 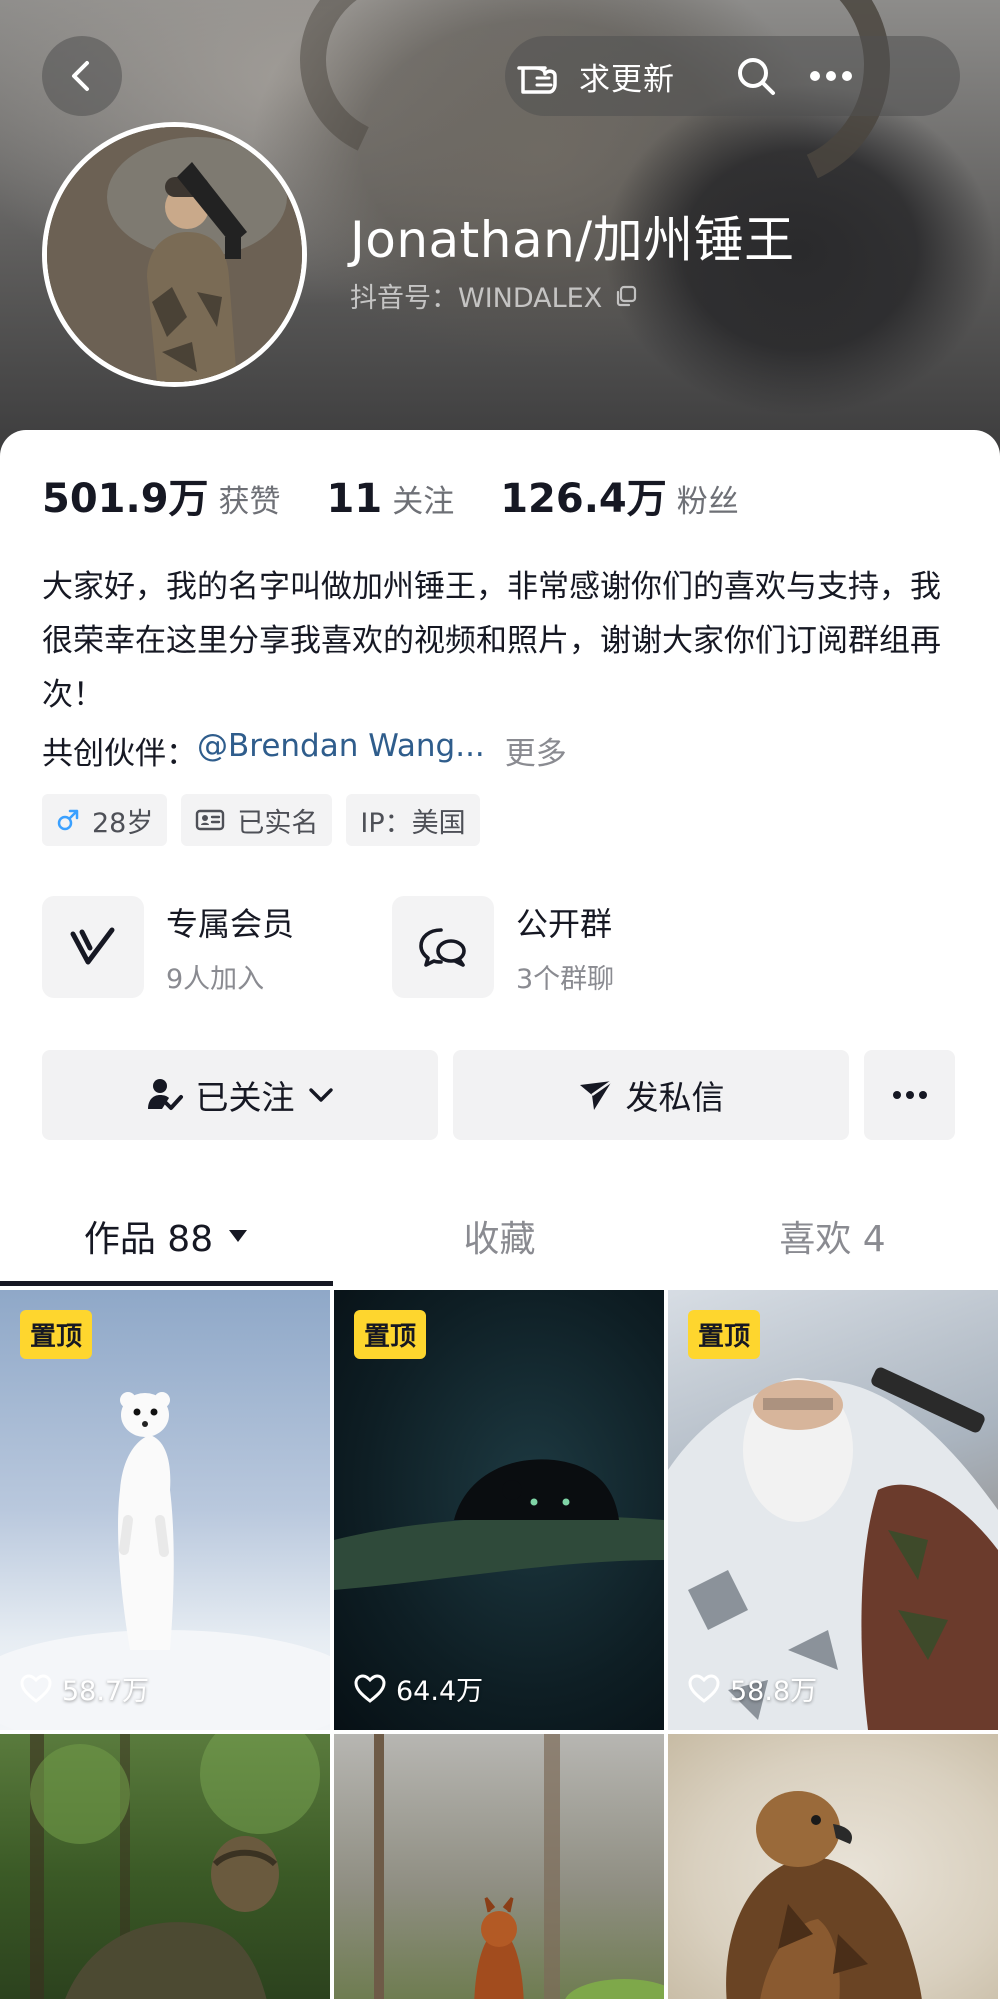 I want to click on avatar, so click(x=174, y=254).